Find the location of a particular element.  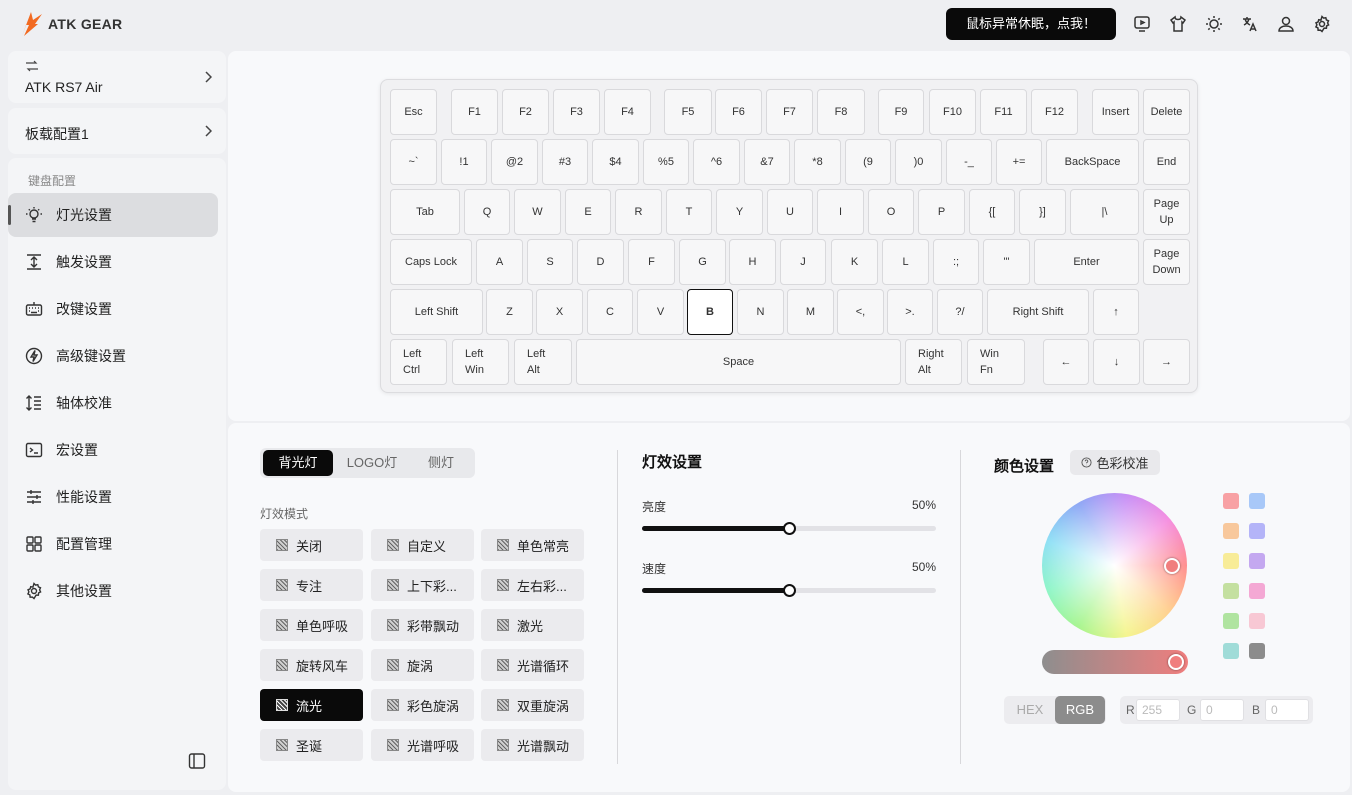

sidebar-item-remap: 改键设置 is located at coordinates (113, 309).